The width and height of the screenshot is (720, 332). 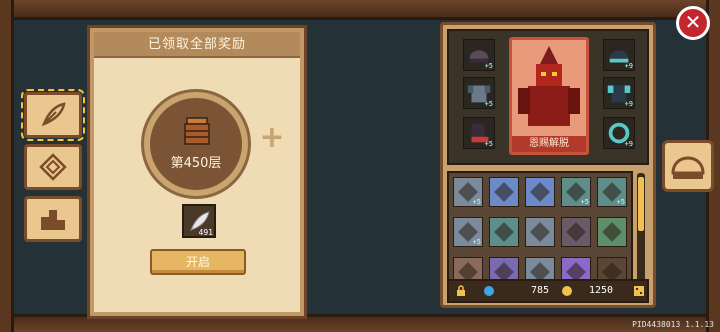 I want to click on equip-slot-armor-right: +9, so click(x=619, y=93).